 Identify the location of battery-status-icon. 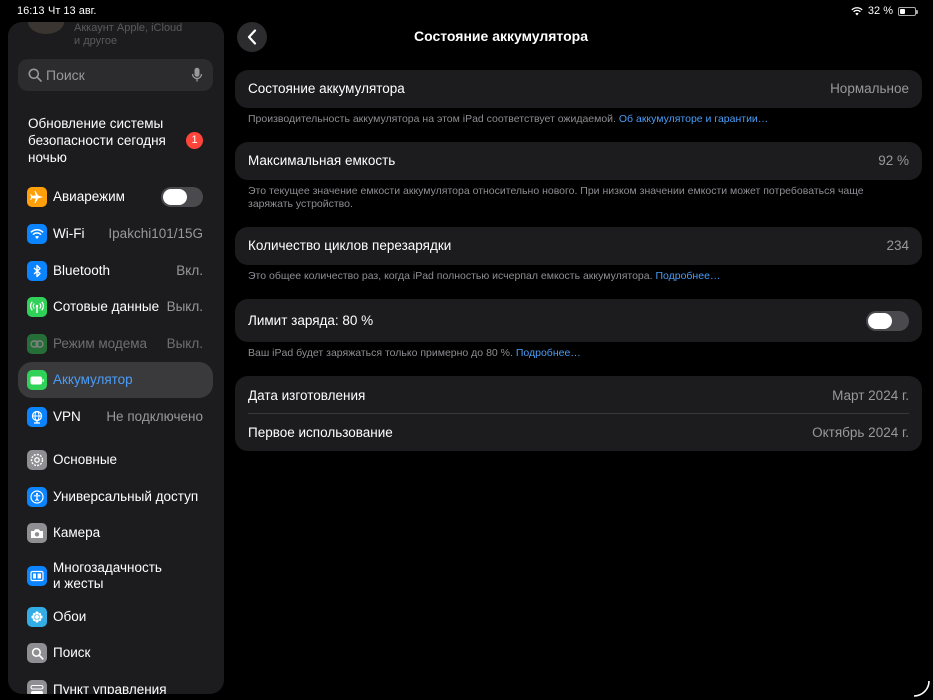
(908, 11).